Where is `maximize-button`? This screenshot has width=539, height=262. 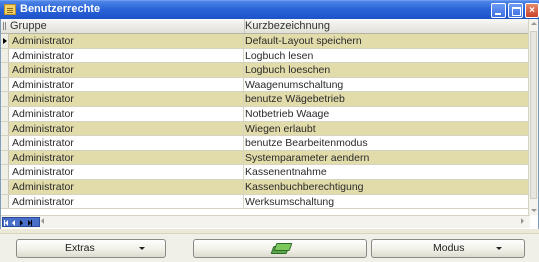
maximize-button is located at coordinates (515, 10).